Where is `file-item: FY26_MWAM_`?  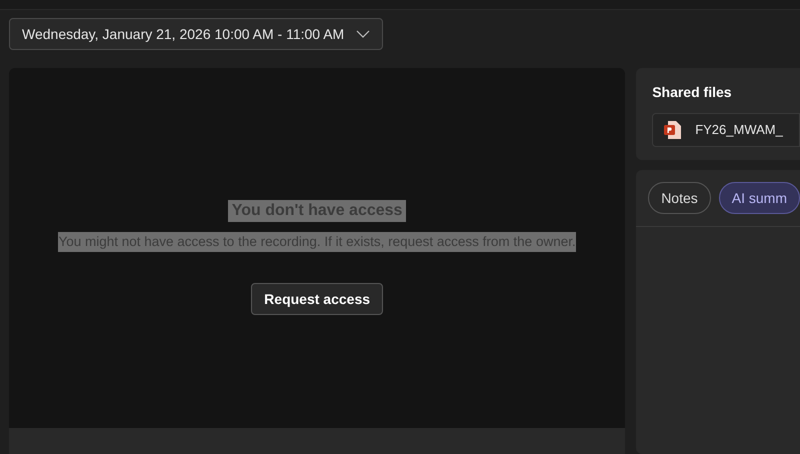
file-item: FY26_MWAM_ is located at coordinates (726, 130).